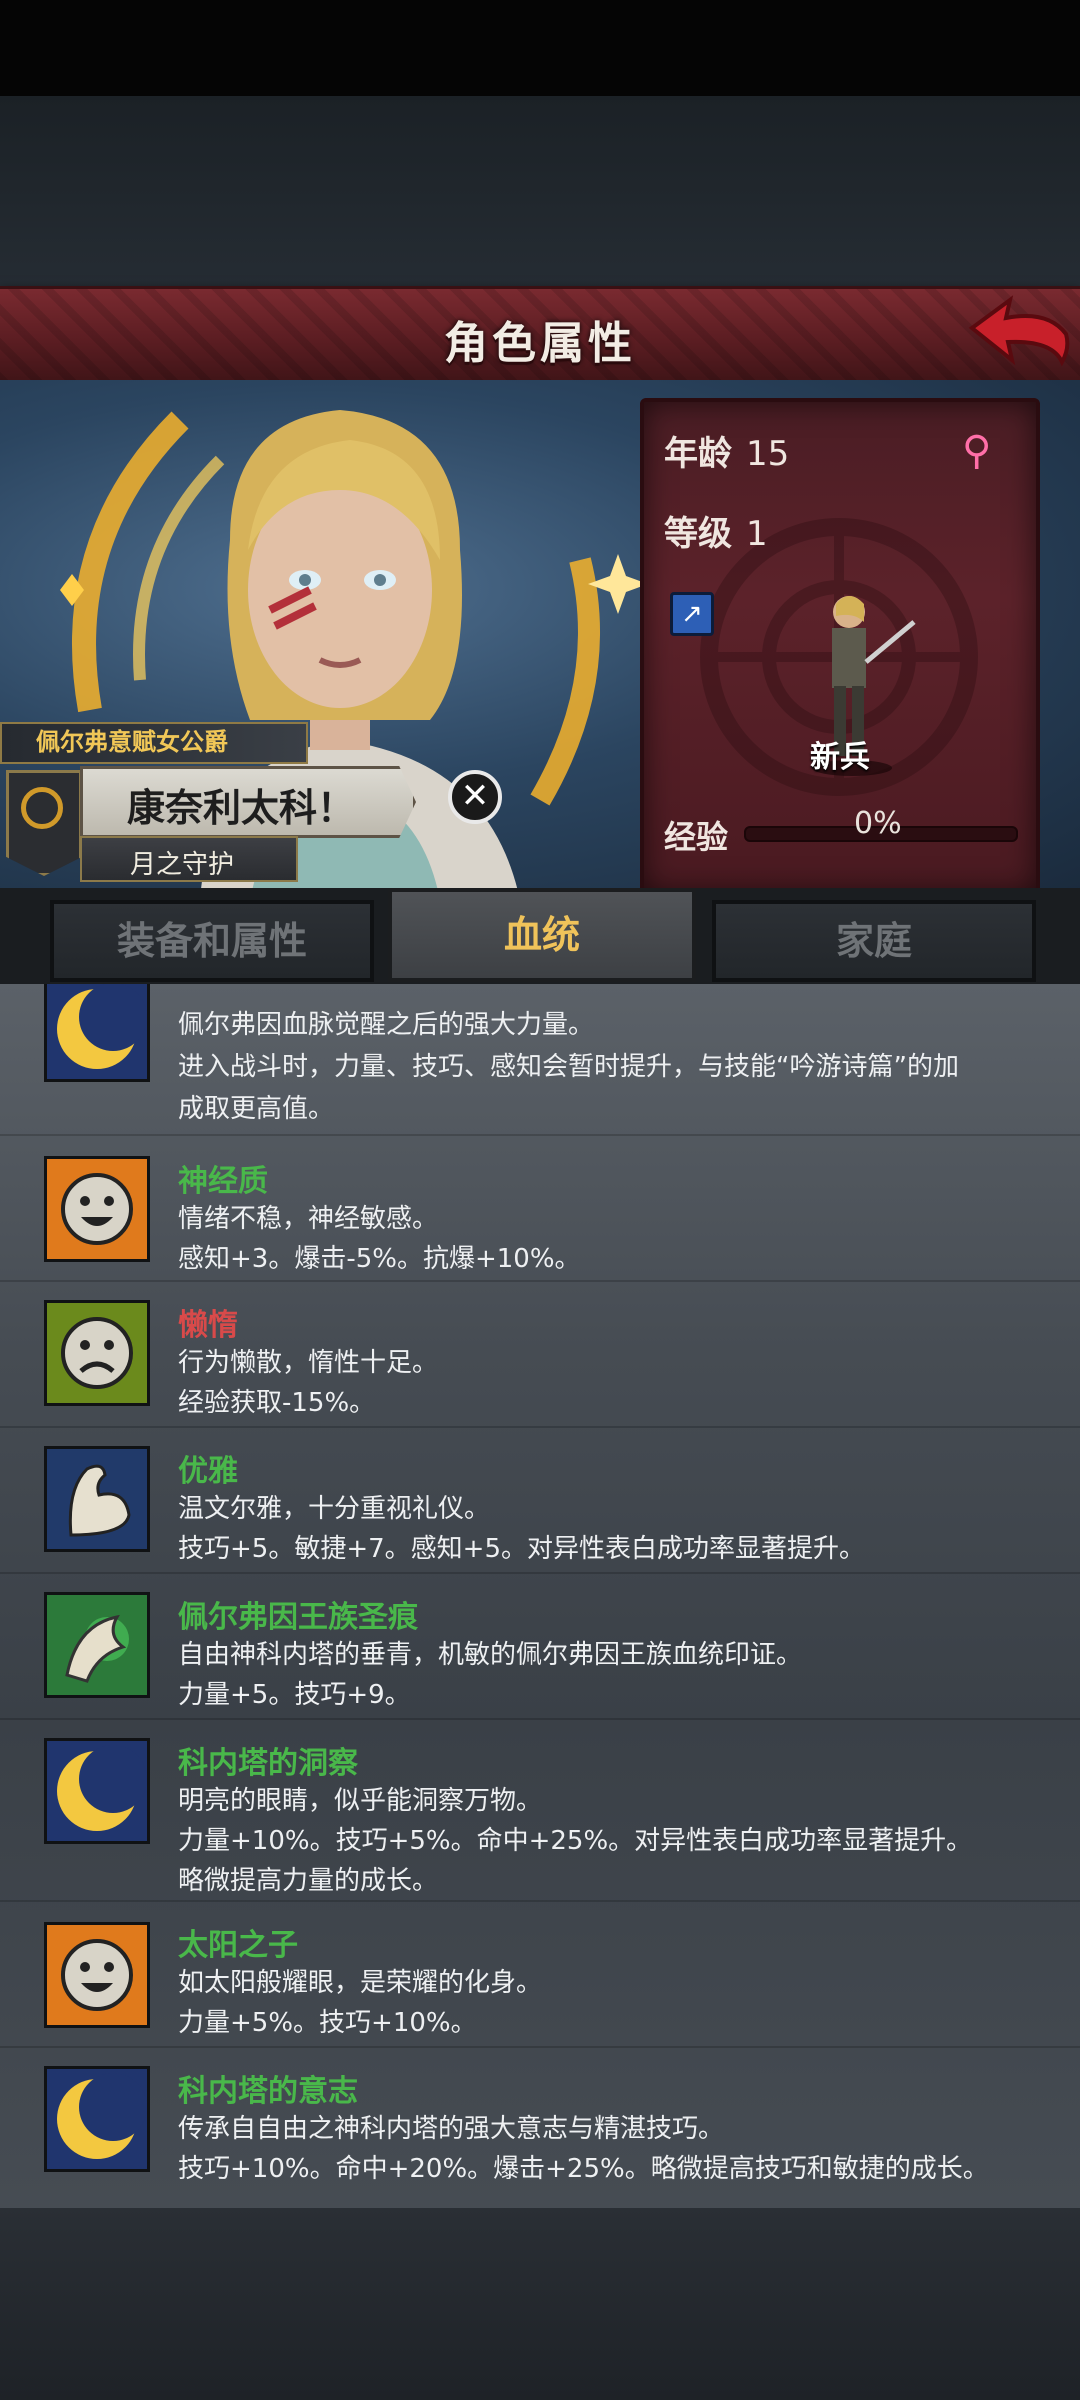 The height and width of the screenshot is (2400, 1080). Describe the element at coordinates (540, 48) in the screenshot. I see `status-bar` at that location.